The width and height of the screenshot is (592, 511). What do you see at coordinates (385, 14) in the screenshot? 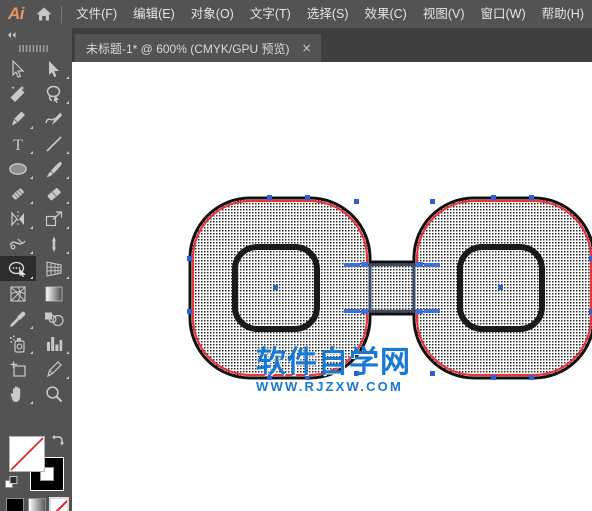
I see `menu-item-effect: 效果(C)` at bounding box center [385, 14].